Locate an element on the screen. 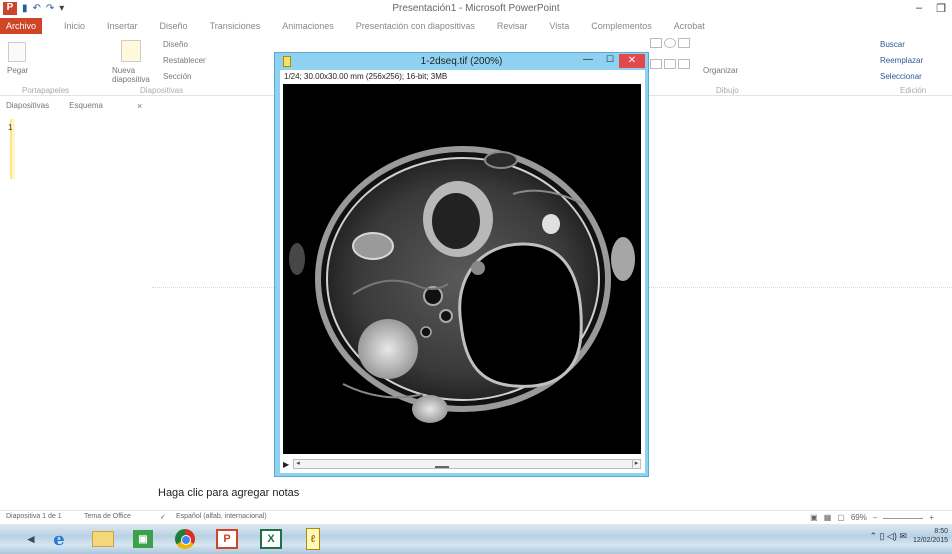 Image resolution: width=952 pixels, height=554 pixels. paste-icon is located at coordinates (17, 52).